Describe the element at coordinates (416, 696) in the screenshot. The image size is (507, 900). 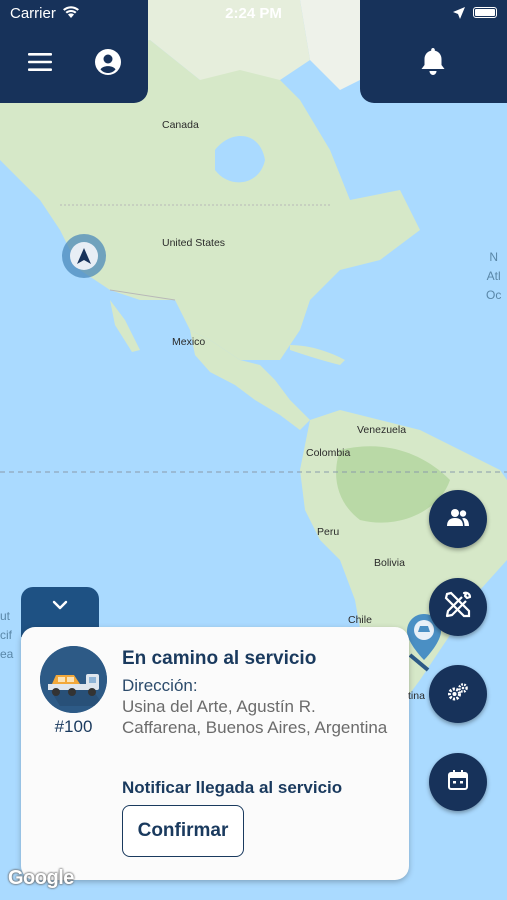
I see `map-label-argentina: tina` at that location.